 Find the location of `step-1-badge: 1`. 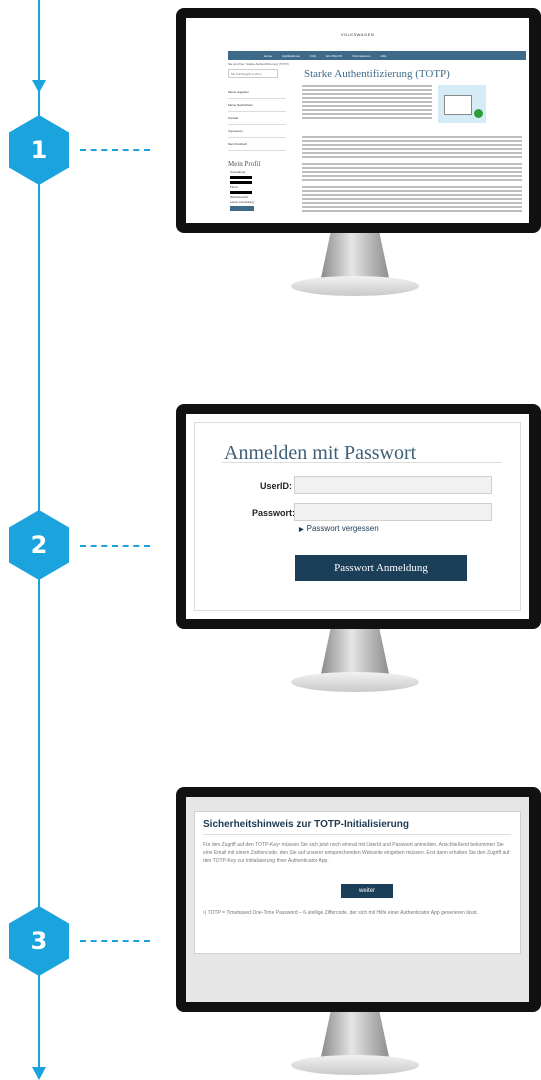

step-1-badge: 1 is located at coordinates (39, 150).